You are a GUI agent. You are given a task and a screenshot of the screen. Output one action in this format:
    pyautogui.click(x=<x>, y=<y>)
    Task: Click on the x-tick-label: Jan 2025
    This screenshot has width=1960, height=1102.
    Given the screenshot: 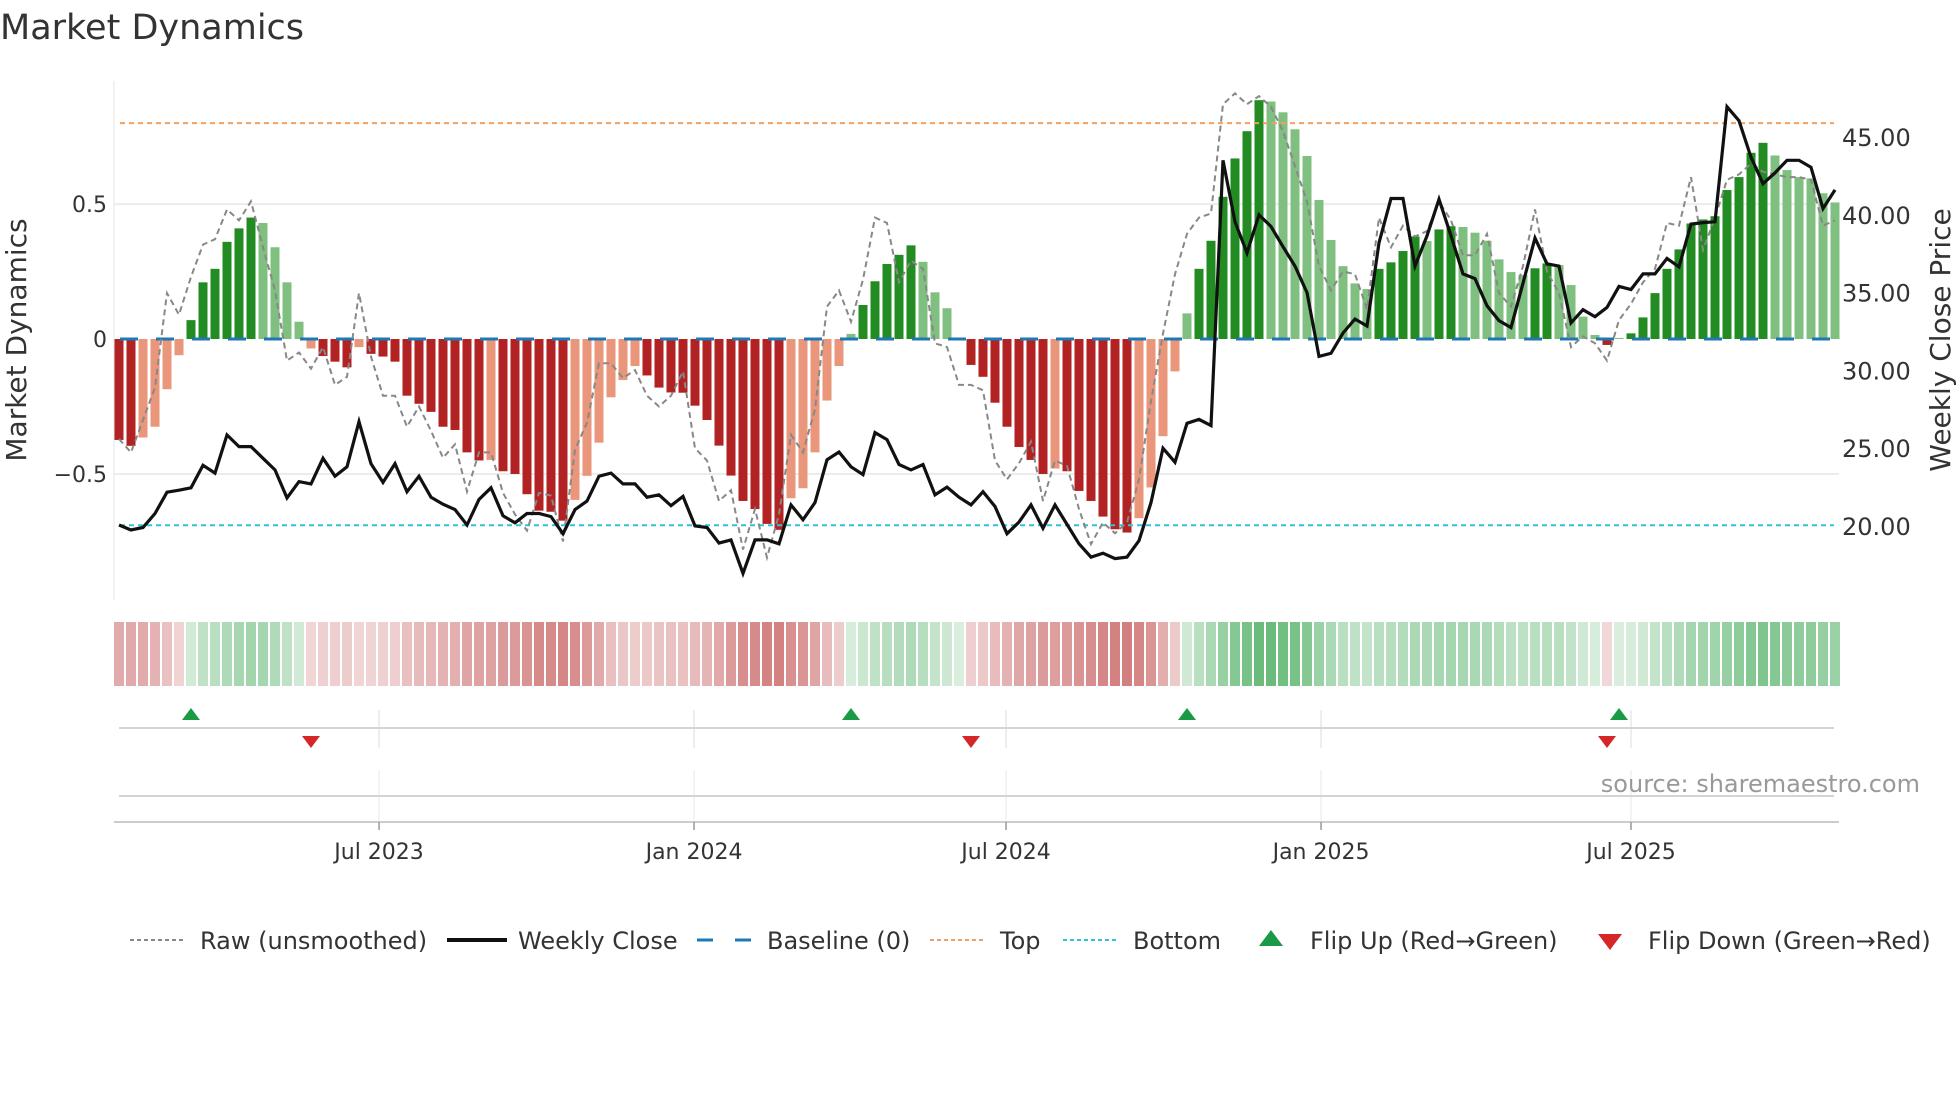 What is the action you would take?
    pyautogui.click(x=1320, y=852)
    